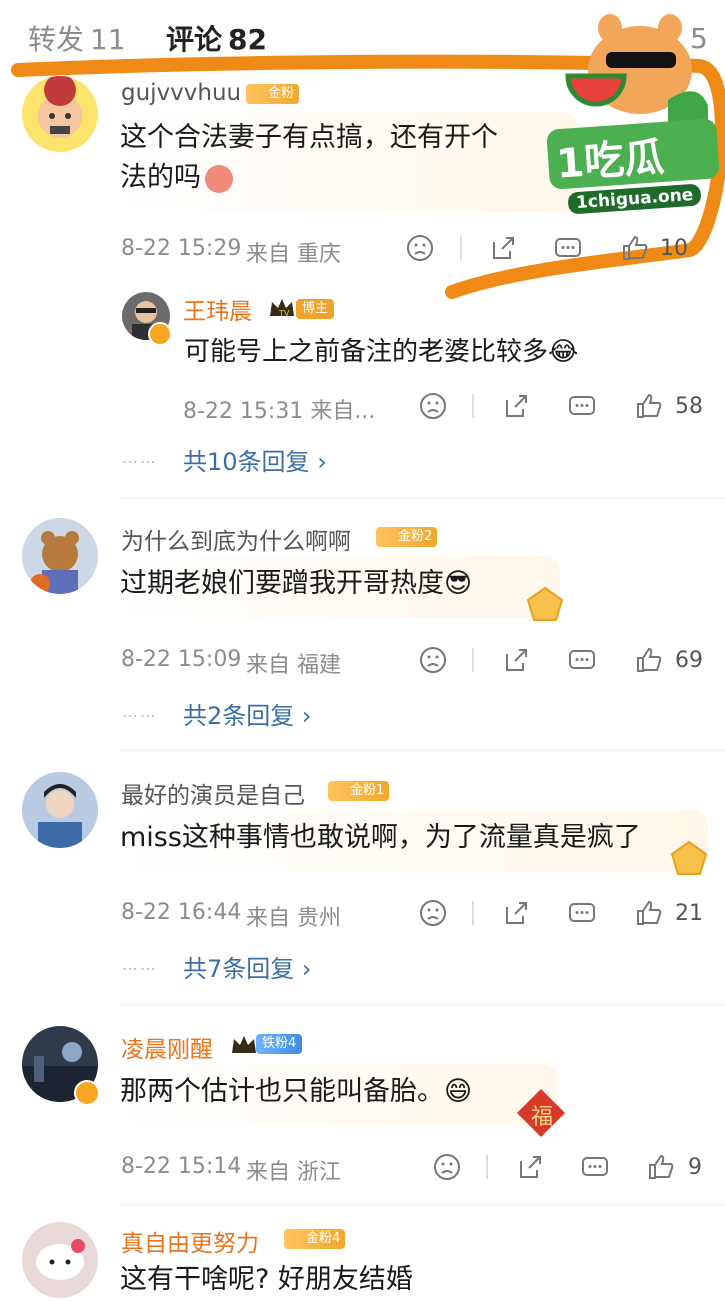 This screenshot has height=1302, width=725. I want to click on comment-username: 最好的演员是自己, so click(213, 793).